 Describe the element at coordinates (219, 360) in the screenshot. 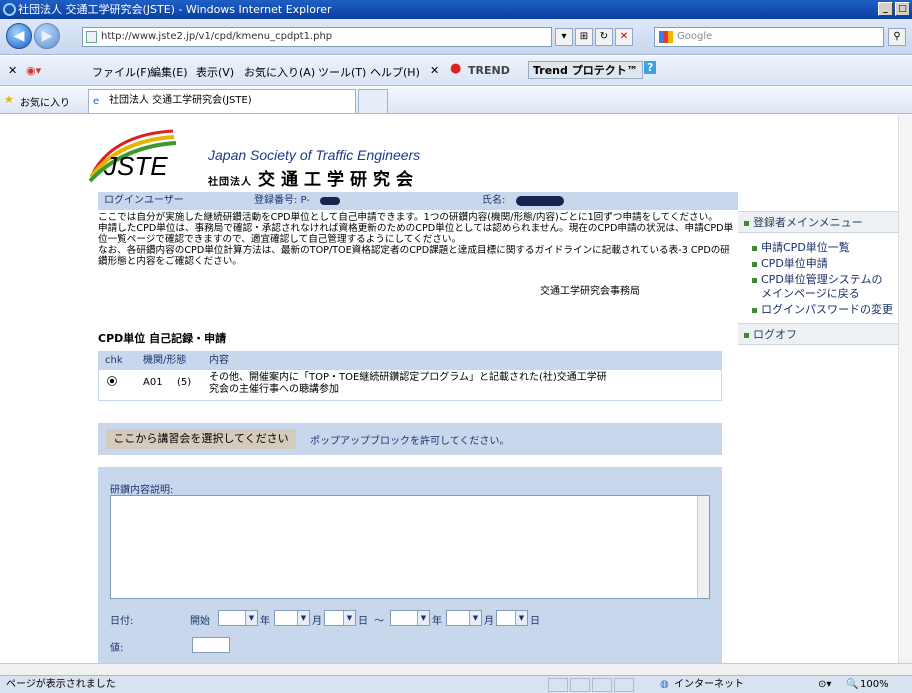

I see `col-content: 内容` at that location.